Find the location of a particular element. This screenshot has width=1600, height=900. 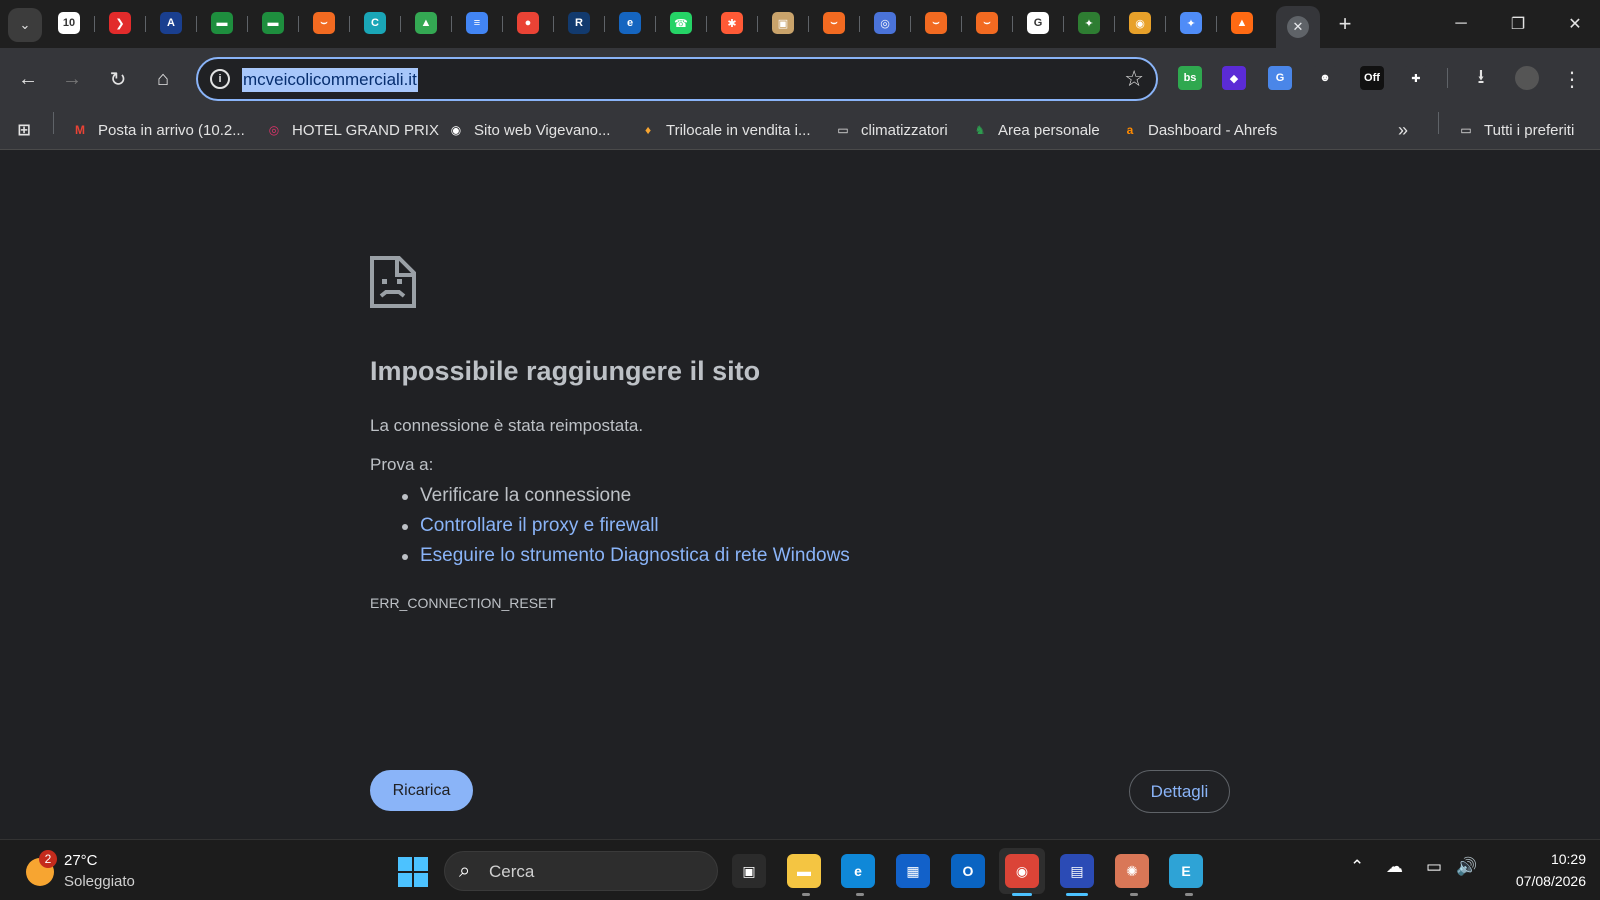

apps-grid-icon: ⊞ is located at coordinates (24, 130).